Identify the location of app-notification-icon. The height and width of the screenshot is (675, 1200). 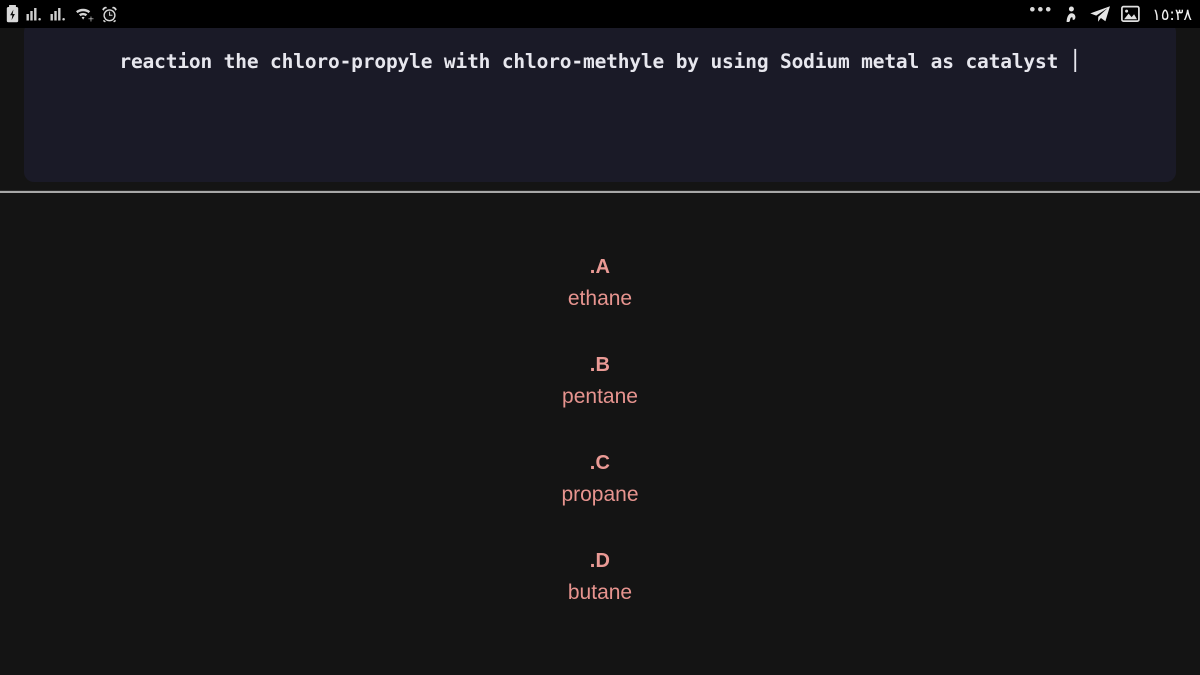
(1071, 14).